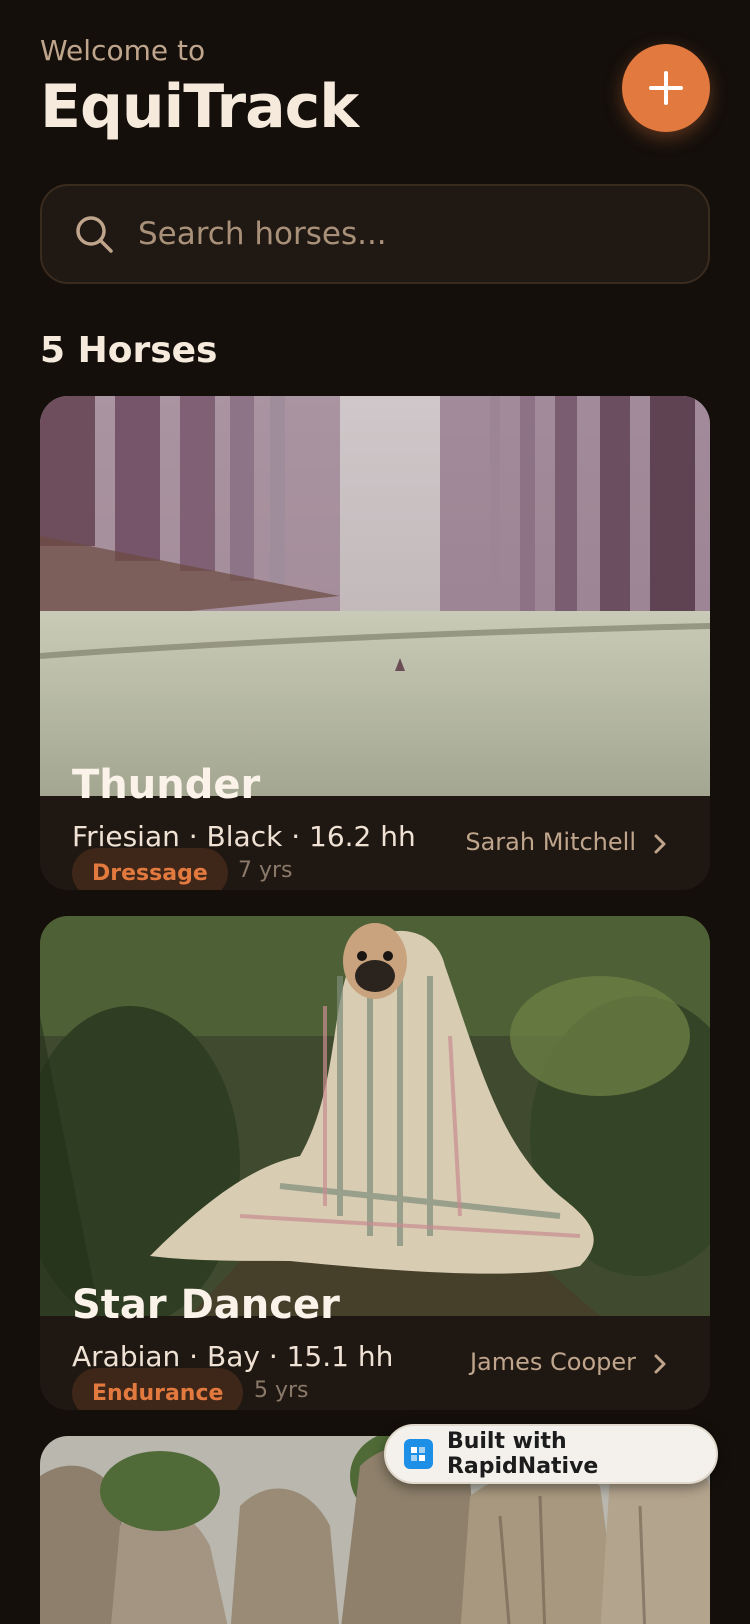 The width and height of the screenshot is (750, 1624). What do you see at coordinates (150, 869) in the screenshot?
I see `discipline-tag: Dressage` at bounding box center [150, 869].